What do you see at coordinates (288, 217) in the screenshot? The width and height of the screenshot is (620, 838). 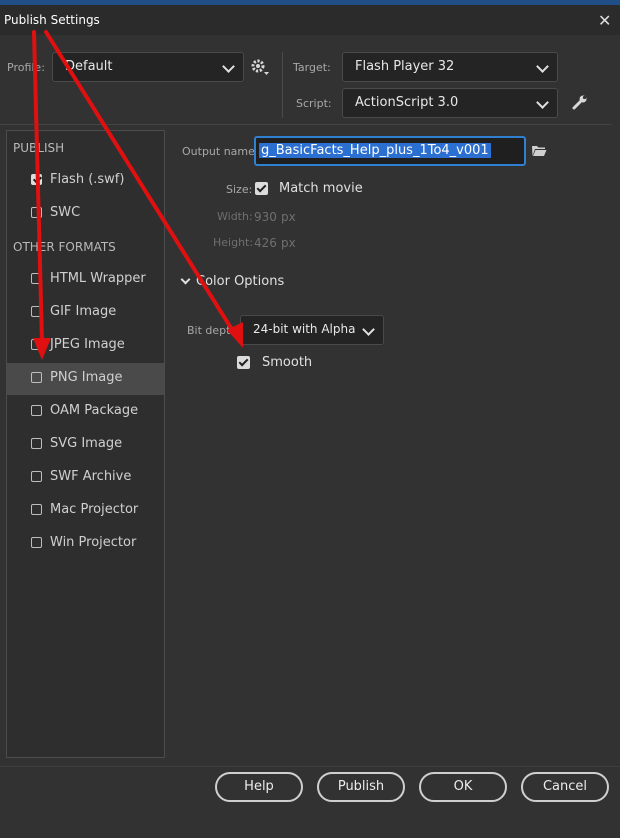 I see `width-unit: px` at bounding box center [288, 217].